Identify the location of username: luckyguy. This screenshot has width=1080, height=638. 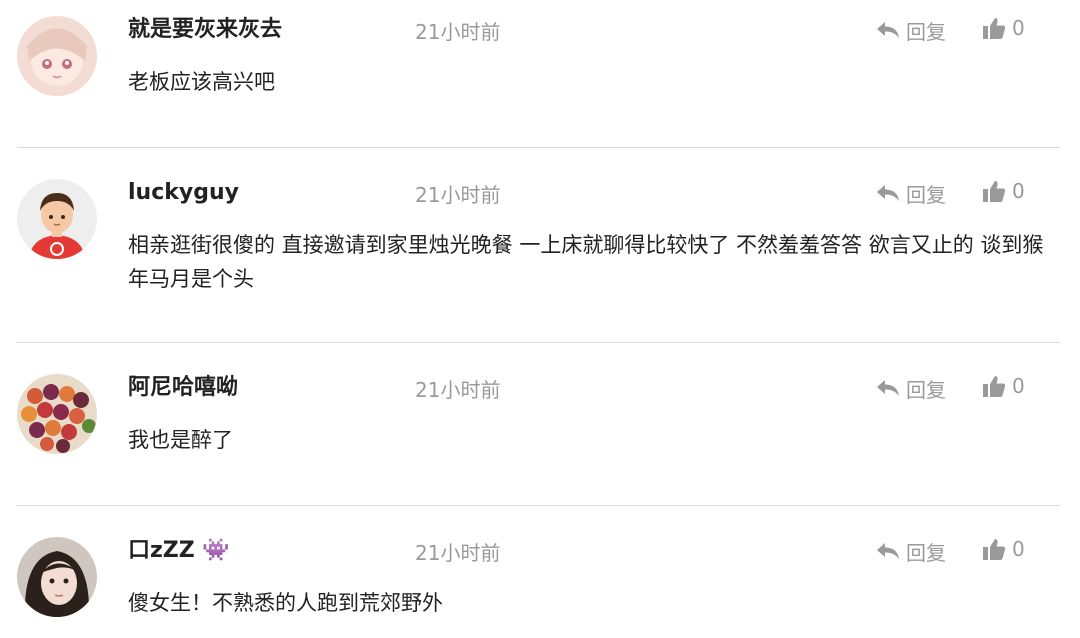
(183, 193).